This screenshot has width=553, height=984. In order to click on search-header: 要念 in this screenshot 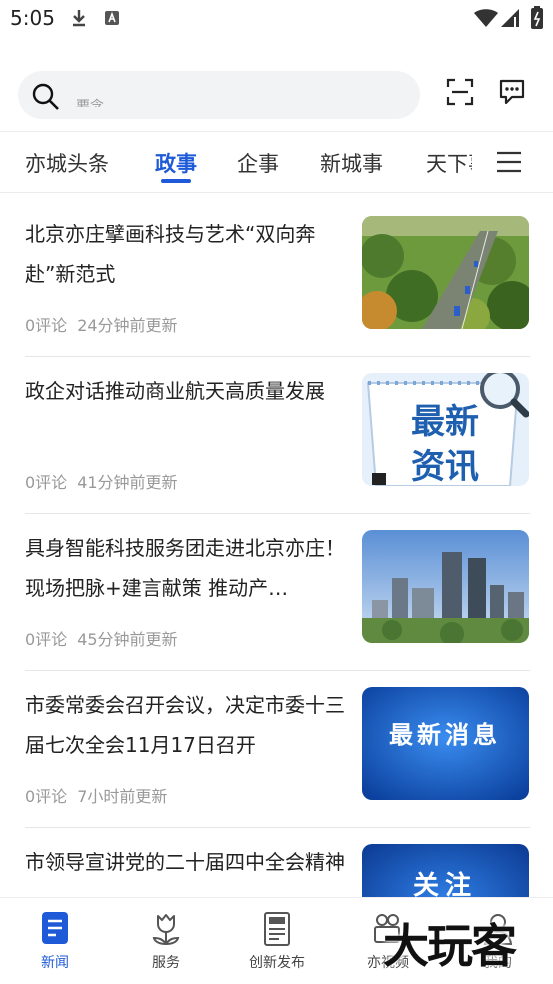, I will do `click(276, 96)`.